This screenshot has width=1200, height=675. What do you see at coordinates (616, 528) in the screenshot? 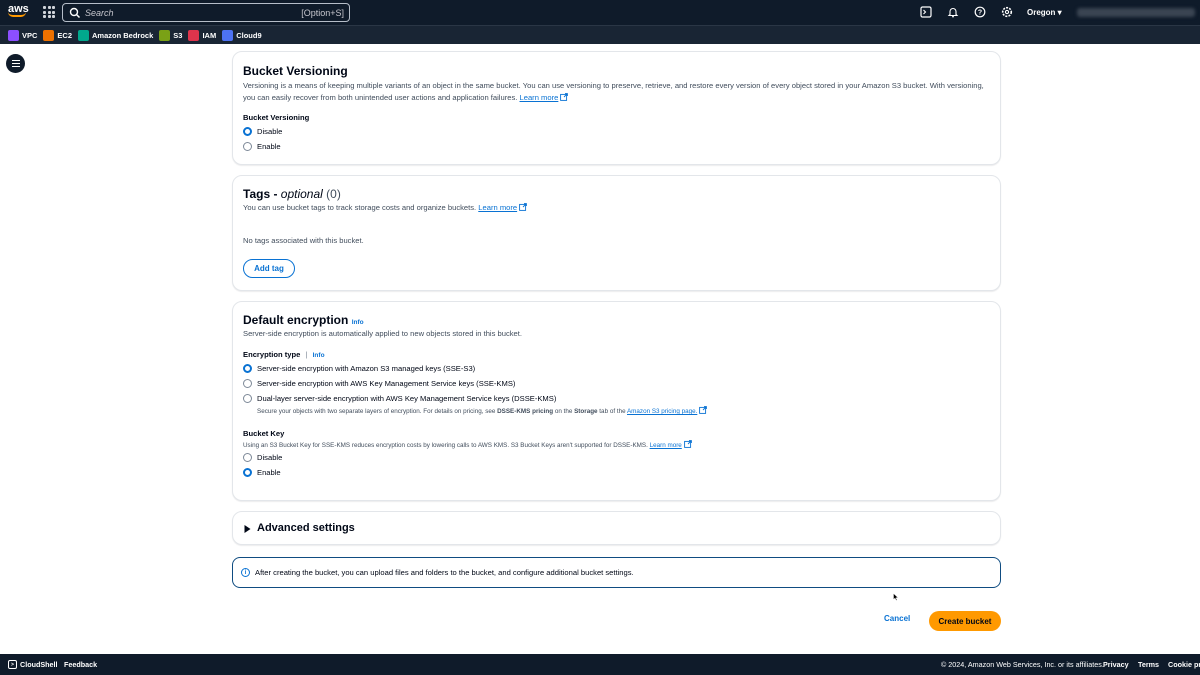
I see `advanced-settings-expander: Advanced settings` at bounding box center [616, 528].